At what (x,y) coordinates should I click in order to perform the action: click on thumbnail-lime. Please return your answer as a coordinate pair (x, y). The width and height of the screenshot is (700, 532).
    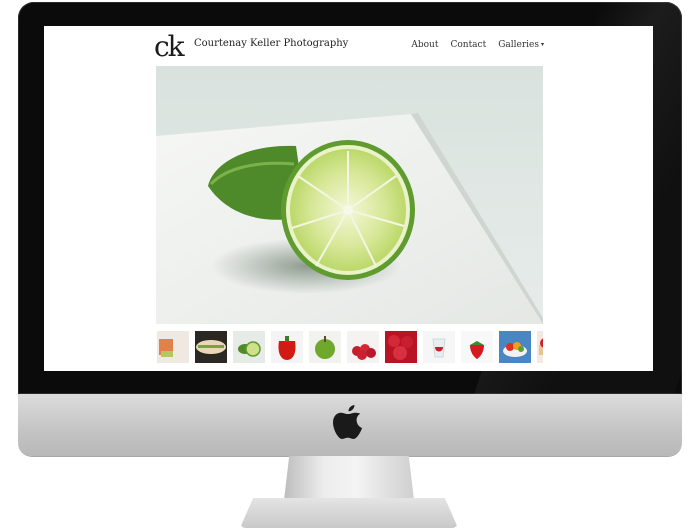
    Looking at the image, I should click on (249, 347).